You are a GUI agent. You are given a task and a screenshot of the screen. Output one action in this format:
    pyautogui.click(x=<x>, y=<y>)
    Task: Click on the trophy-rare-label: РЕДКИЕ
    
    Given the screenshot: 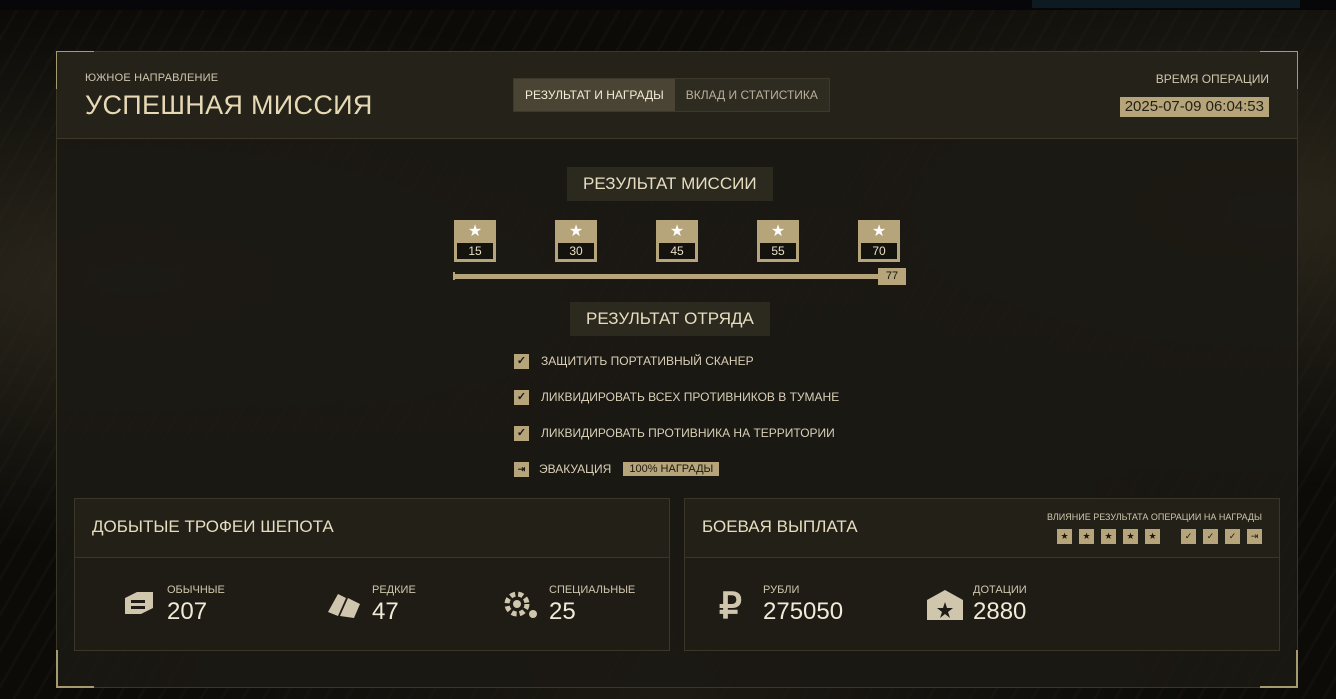 What is the action you would take?
    pyautogui.click(x=394, y=590)
    